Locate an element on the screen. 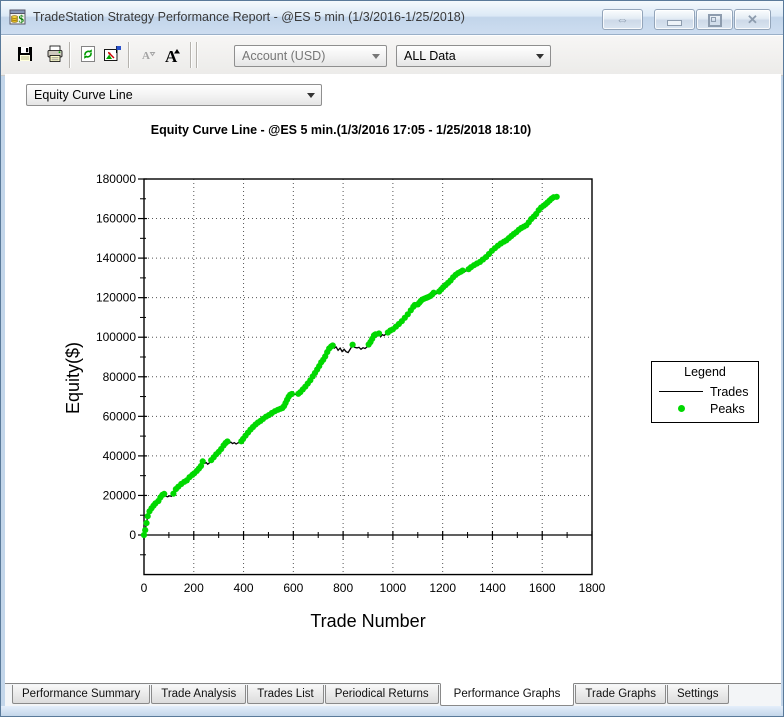  x-axis-label: Trade Number is located at coordinates (367, 621).